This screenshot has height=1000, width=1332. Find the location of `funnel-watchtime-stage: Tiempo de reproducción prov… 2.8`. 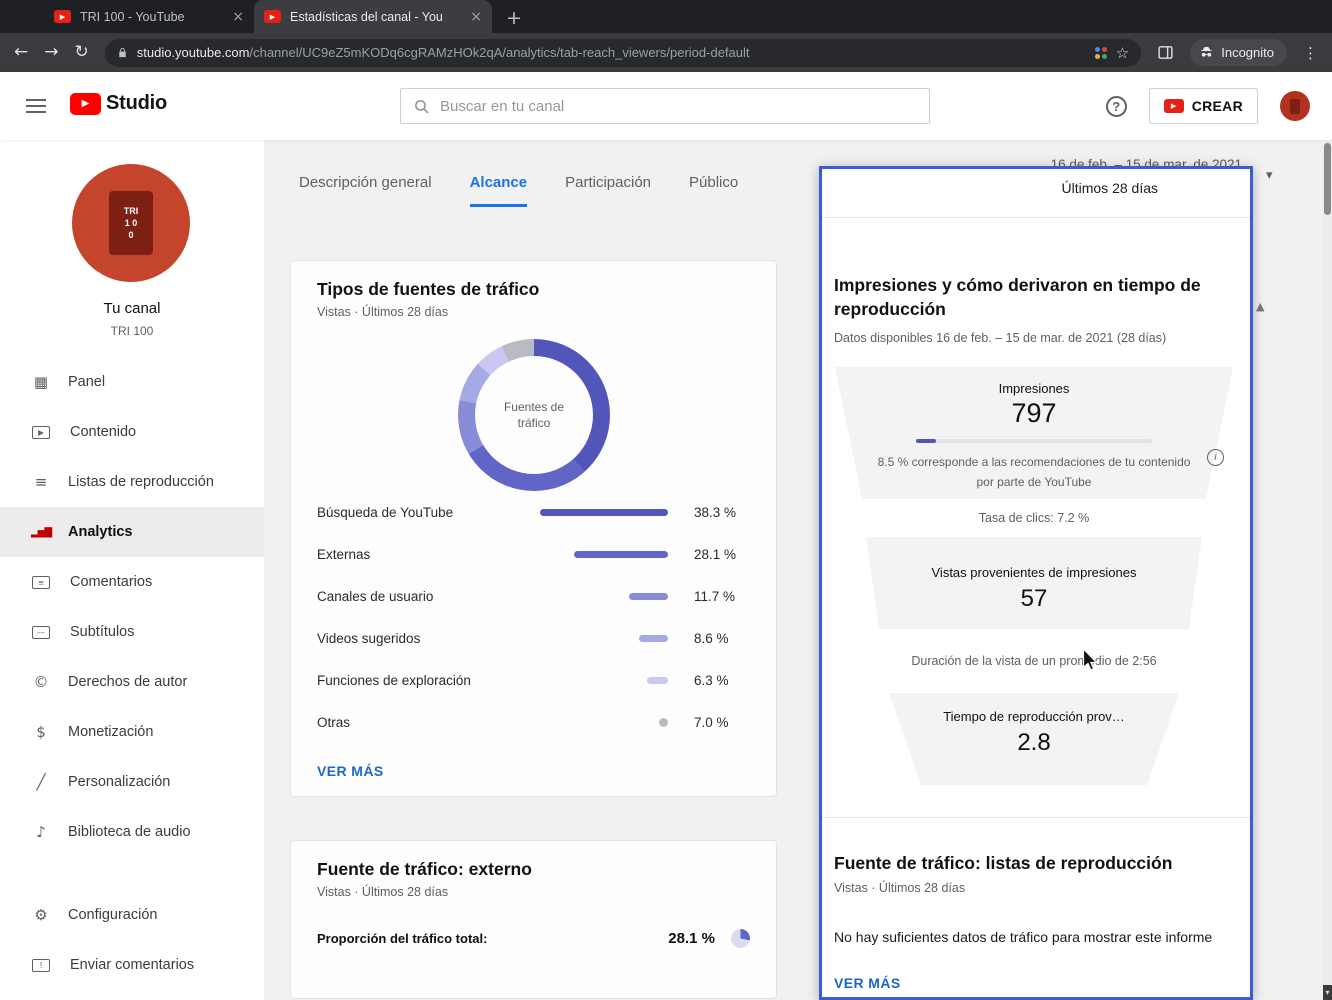

funnel-watchtime-stage: Tiempo de reproducción prov… 2.8 is located at coordinates (1034, 739).